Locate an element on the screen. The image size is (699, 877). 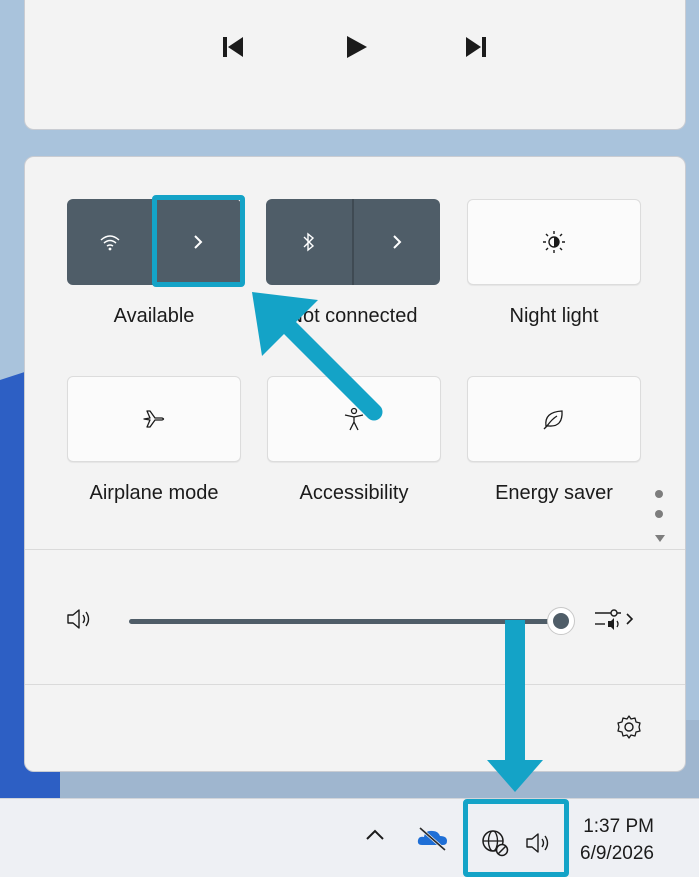
energy-saver-tile is located at coordinates (554, 419).